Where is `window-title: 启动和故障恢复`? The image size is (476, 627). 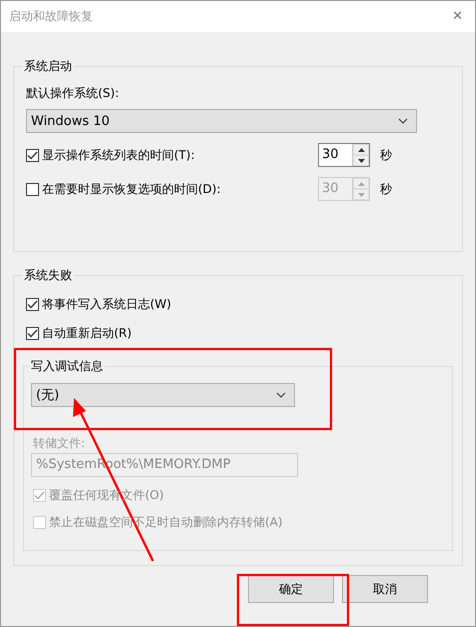
window-title: 启动和故障恢复 is located at coordinates (51, 16).